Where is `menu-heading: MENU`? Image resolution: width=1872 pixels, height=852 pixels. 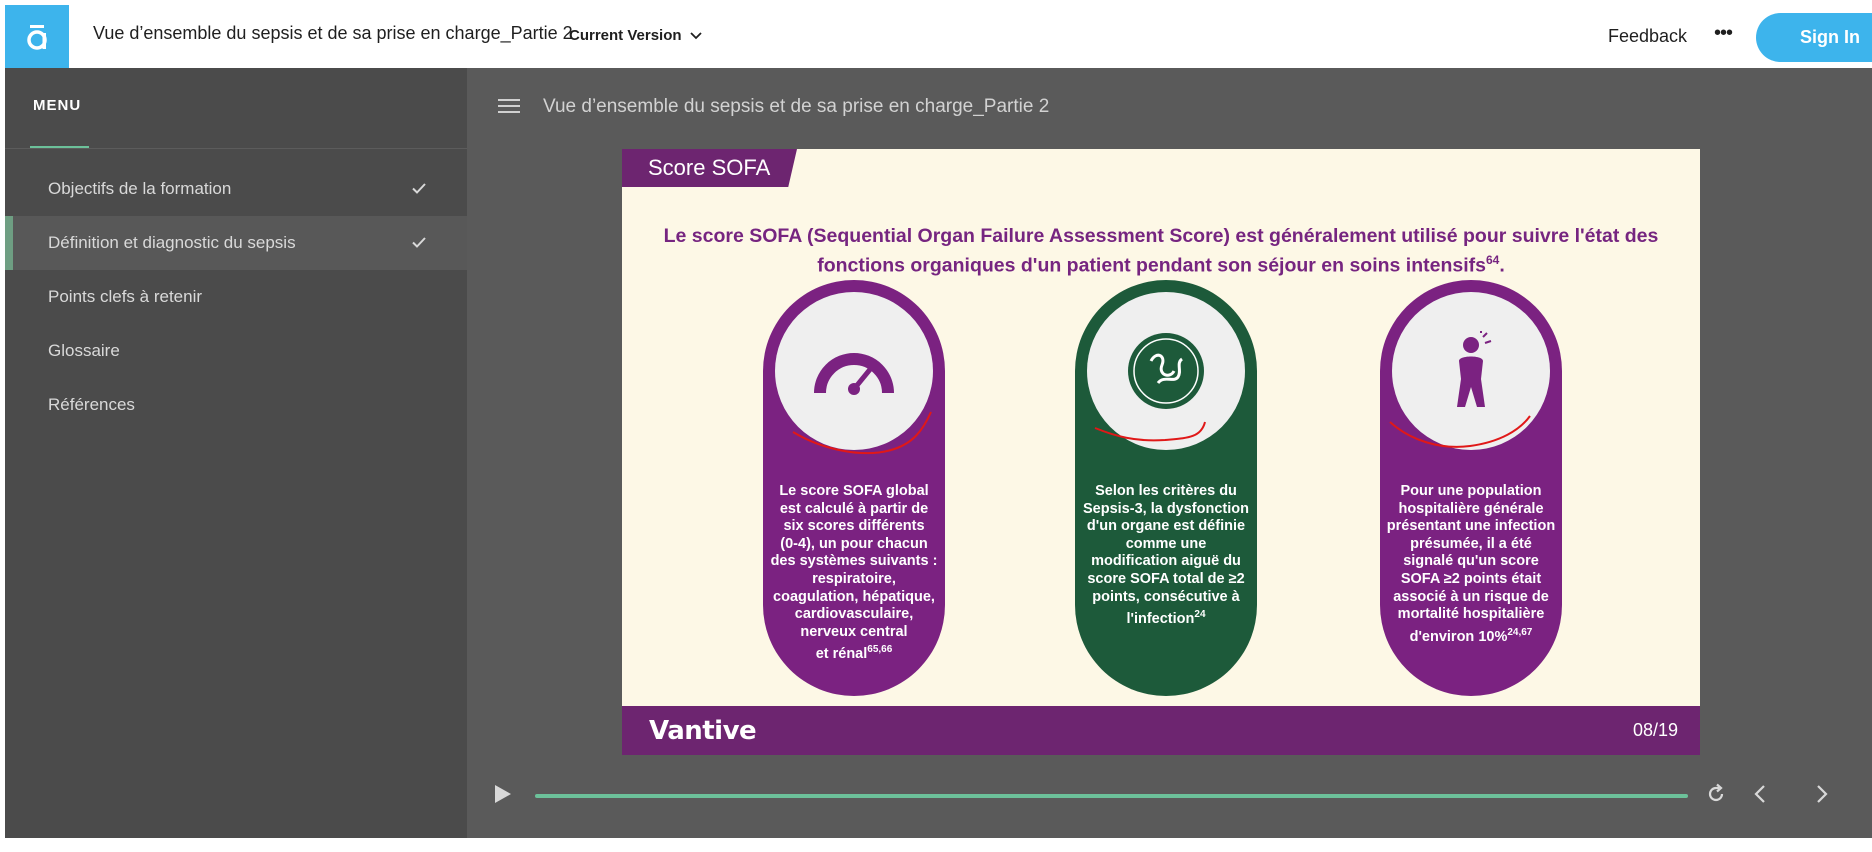 menu-heading: MENU is located at coordinates (57, 105).